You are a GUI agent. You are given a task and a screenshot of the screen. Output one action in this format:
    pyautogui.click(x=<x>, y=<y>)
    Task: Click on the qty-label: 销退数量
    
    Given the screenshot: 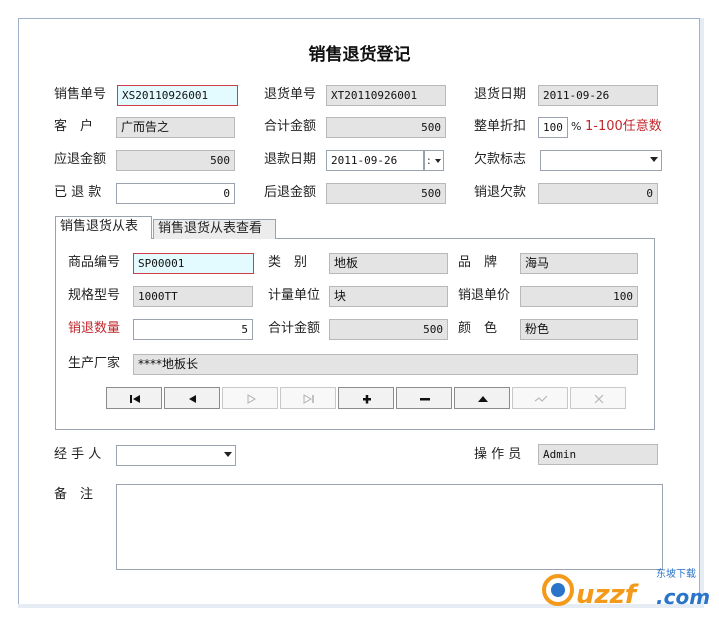 What is the action you would take?
    pyautogui.click(x=94, y=328)
    